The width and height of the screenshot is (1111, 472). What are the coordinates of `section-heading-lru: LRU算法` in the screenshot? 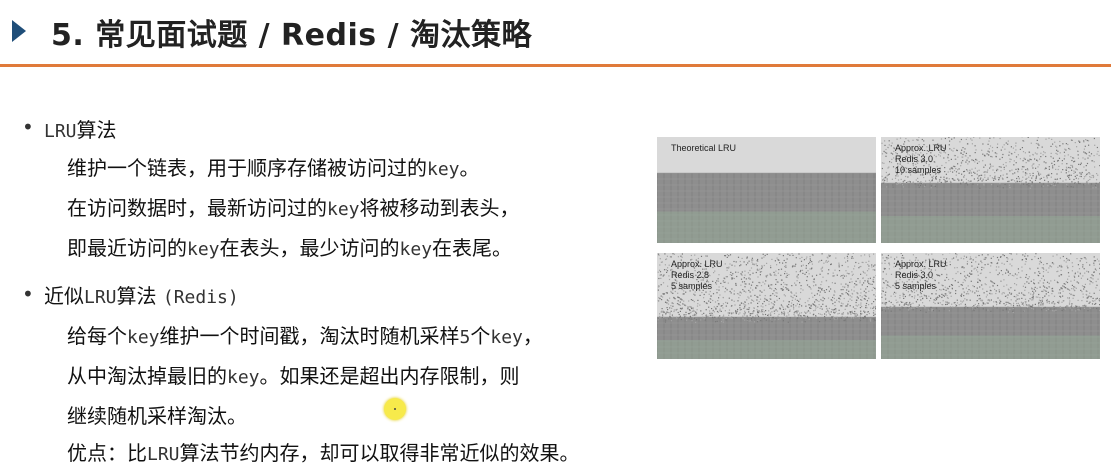 It's located at (80, 130).